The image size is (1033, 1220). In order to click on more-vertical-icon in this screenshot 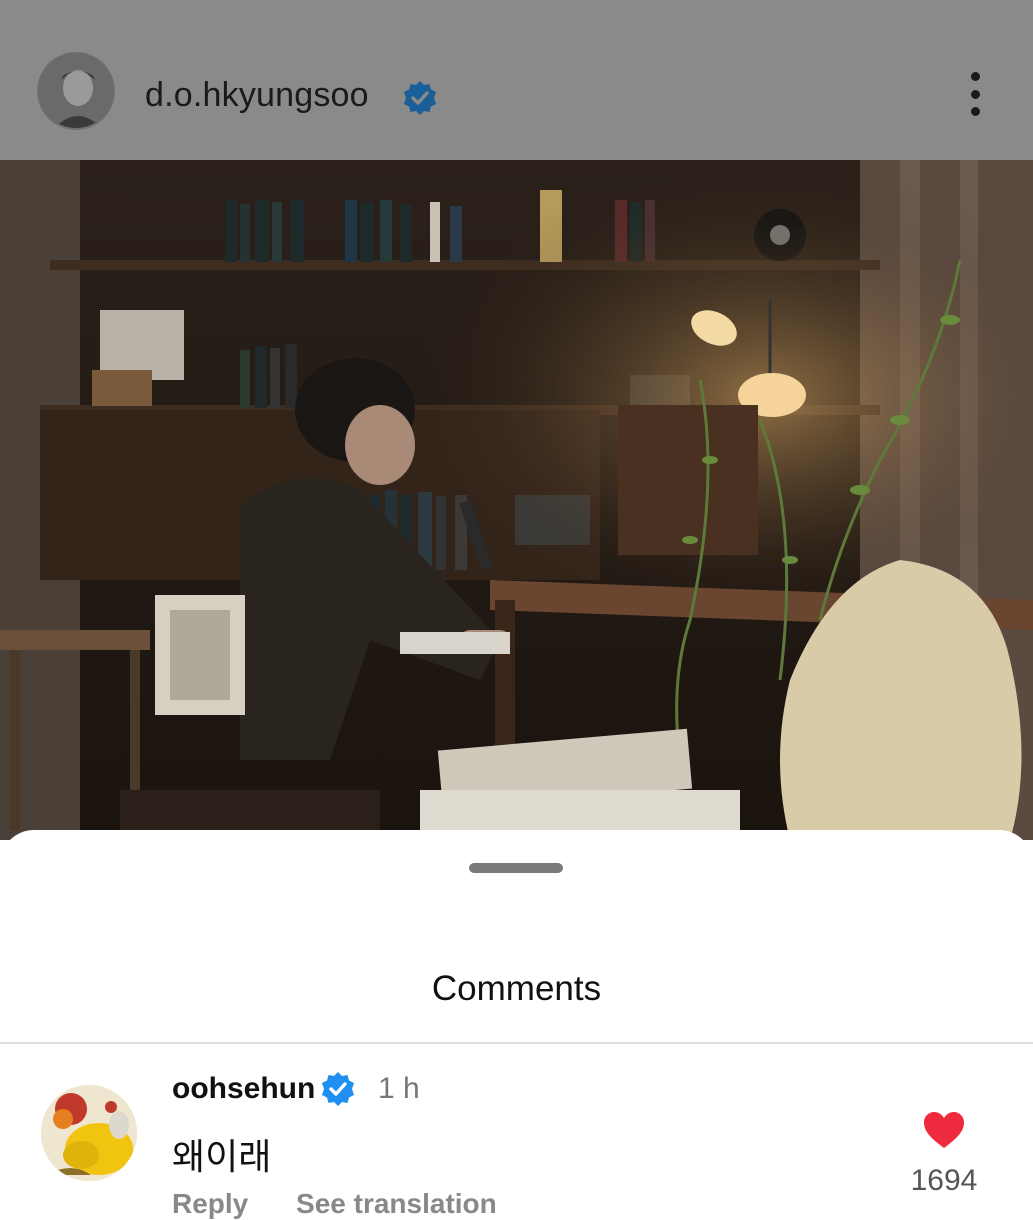, I will do `click(975, 76)`.